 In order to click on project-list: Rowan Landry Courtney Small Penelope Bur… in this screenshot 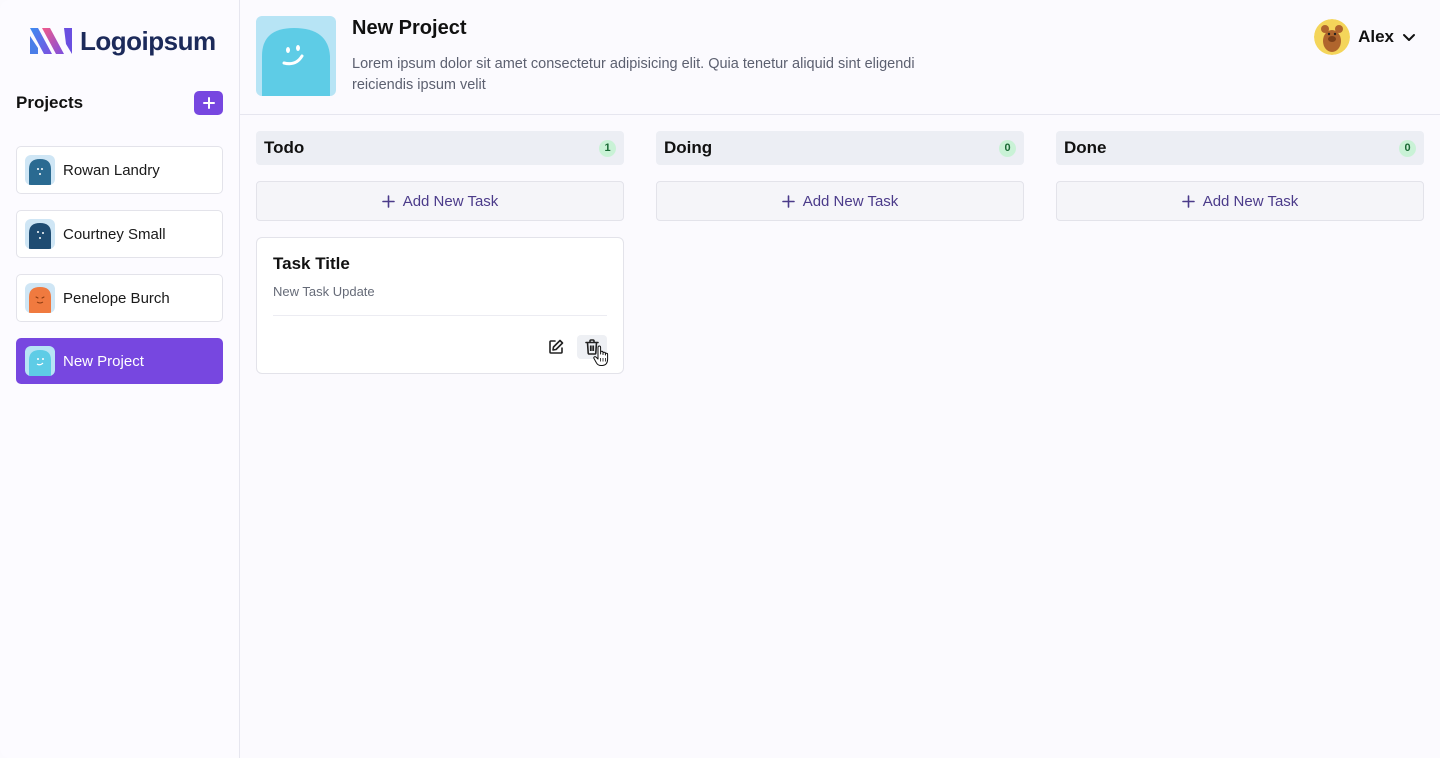, I will do `click(119, 265)`.